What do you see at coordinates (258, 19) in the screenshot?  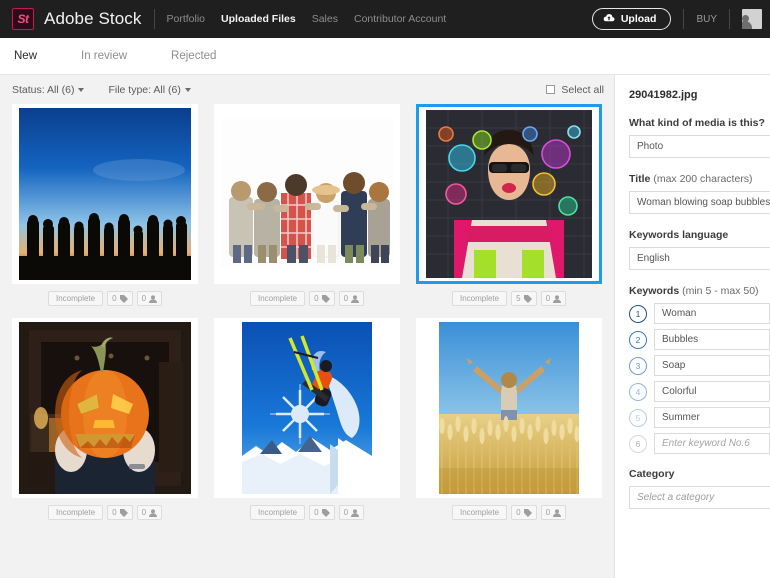 I see `nav-item-uploaded-files: Uploaded Files` at bounding box center [258, 19].